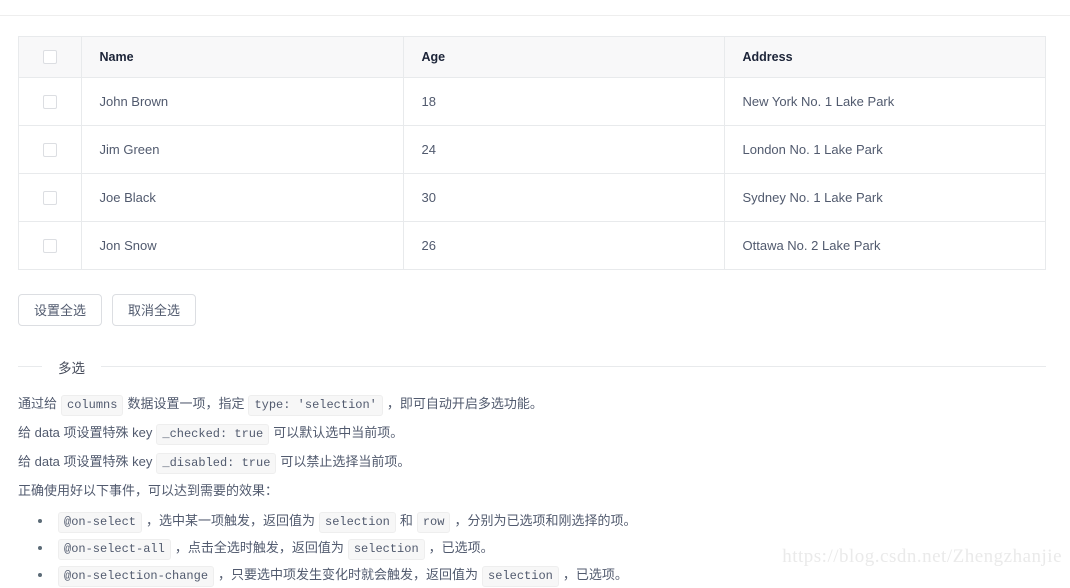  Describe the element at coordinates (564, 57) in the screenshot. I see `column-header-age: Age` at that location.